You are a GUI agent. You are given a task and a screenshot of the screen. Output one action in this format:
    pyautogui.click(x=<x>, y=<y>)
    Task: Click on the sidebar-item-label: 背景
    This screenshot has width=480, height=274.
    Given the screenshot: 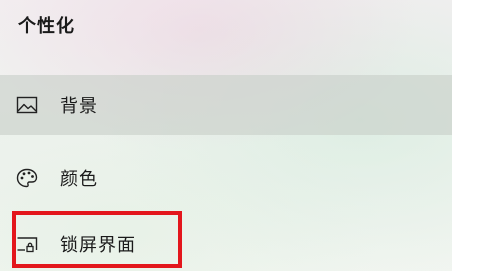 What is the action you would take?
    pyautogui.click(x=79, y=106)
    